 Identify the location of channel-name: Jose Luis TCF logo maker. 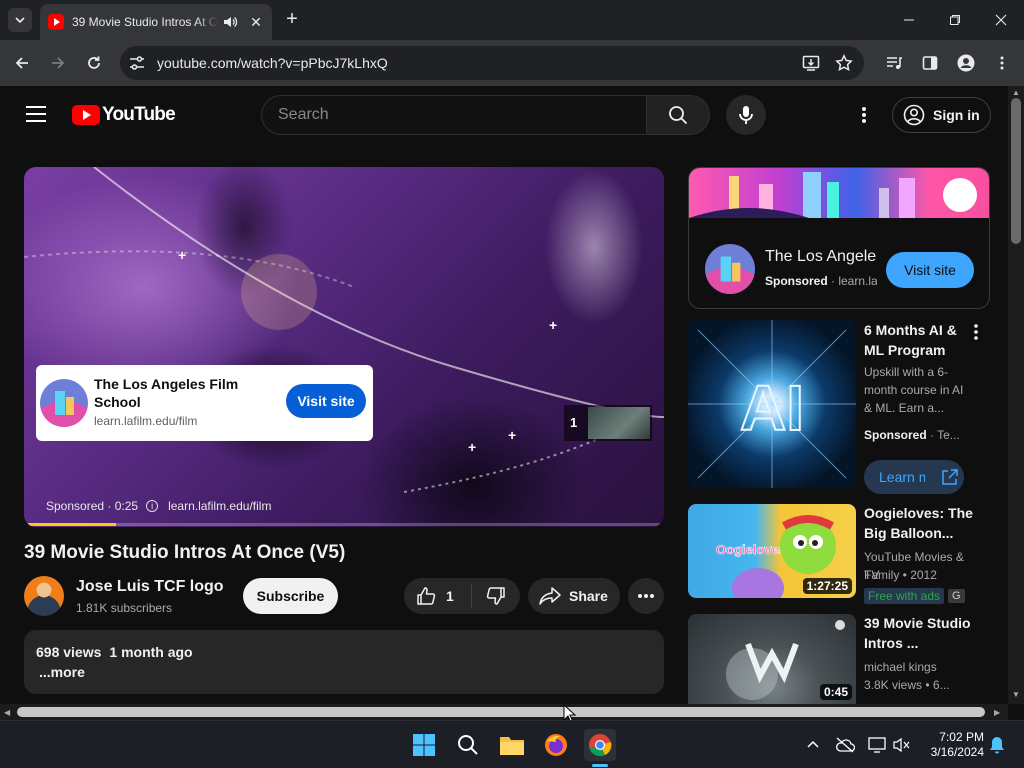
(150, 587).